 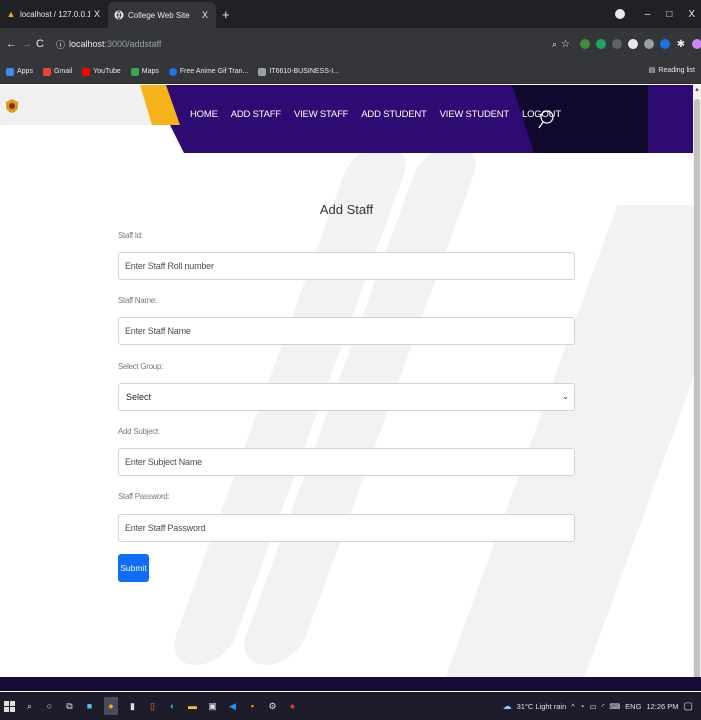 I want to click on submit-button: Submit, so click(x=133, y=568).